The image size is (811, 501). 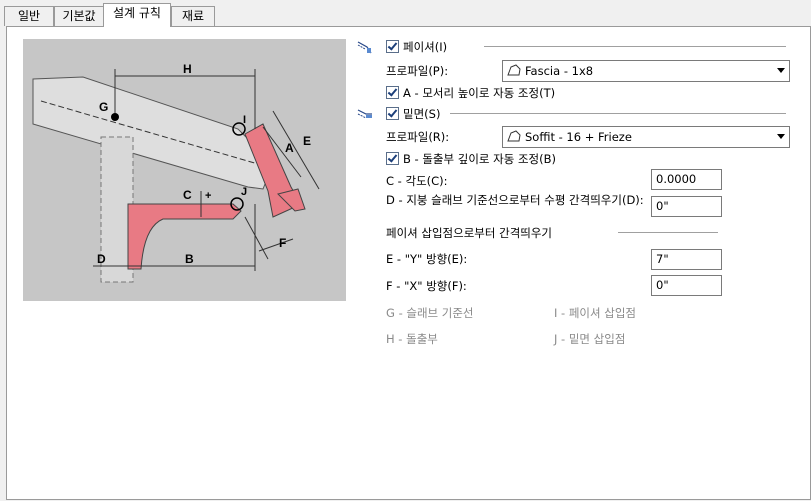 I want to click on label-f: F, so click(x=282, y=243).